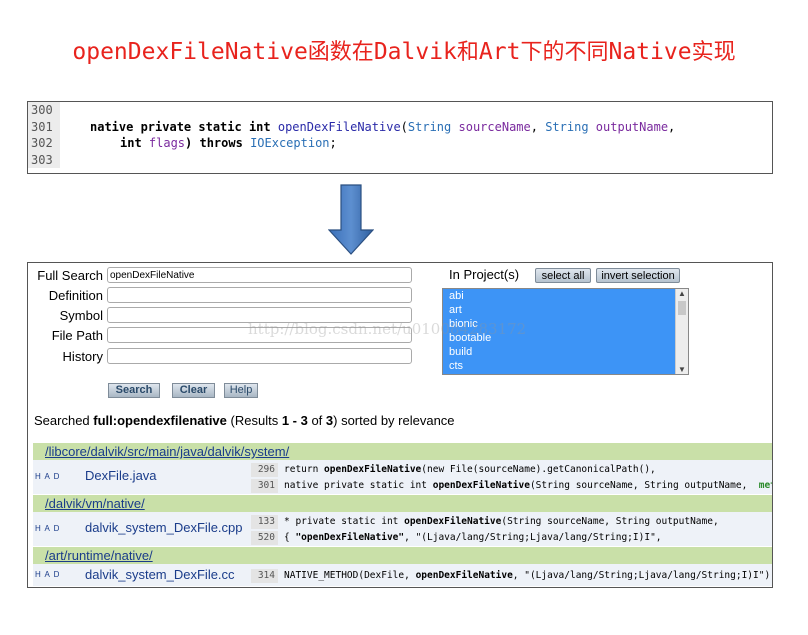 The image size is (808, 635). What do you see at coordinates (682, 369) in the screenshot?
I see `scroll-down-icon: ▼` at bounding box center [682, 369].